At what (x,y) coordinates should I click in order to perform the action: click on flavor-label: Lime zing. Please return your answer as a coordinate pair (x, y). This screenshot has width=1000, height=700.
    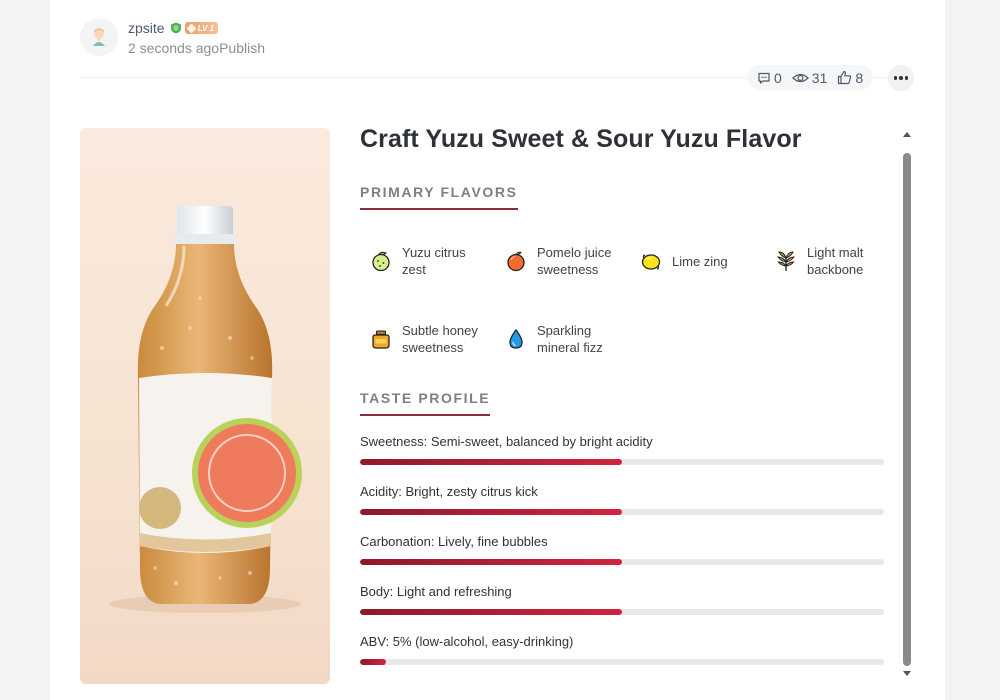
    Looking at the image, I should click on (700, 261).